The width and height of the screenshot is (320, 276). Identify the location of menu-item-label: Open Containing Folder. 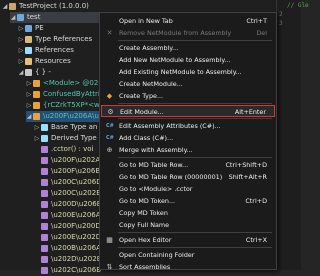
(157, 255).